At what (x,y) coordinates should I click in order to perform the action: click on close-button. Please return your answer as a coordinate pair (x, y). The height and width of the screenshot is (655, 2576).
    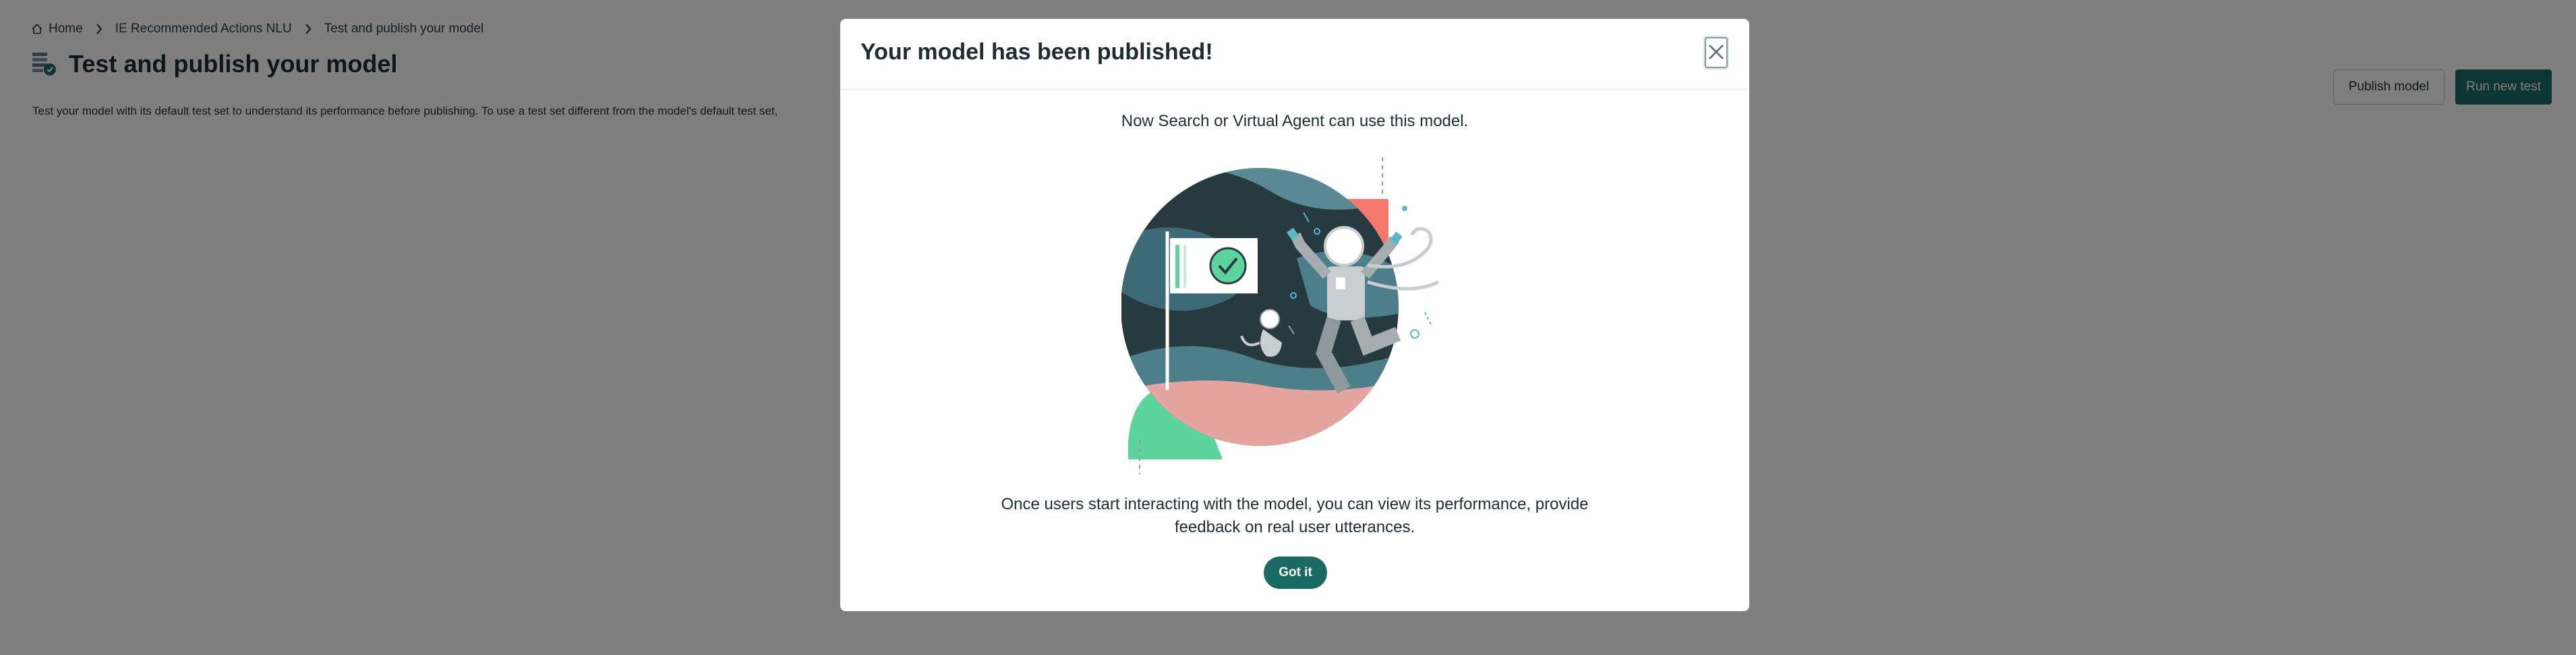
    Looking at the image, I should click on (1717, 53).